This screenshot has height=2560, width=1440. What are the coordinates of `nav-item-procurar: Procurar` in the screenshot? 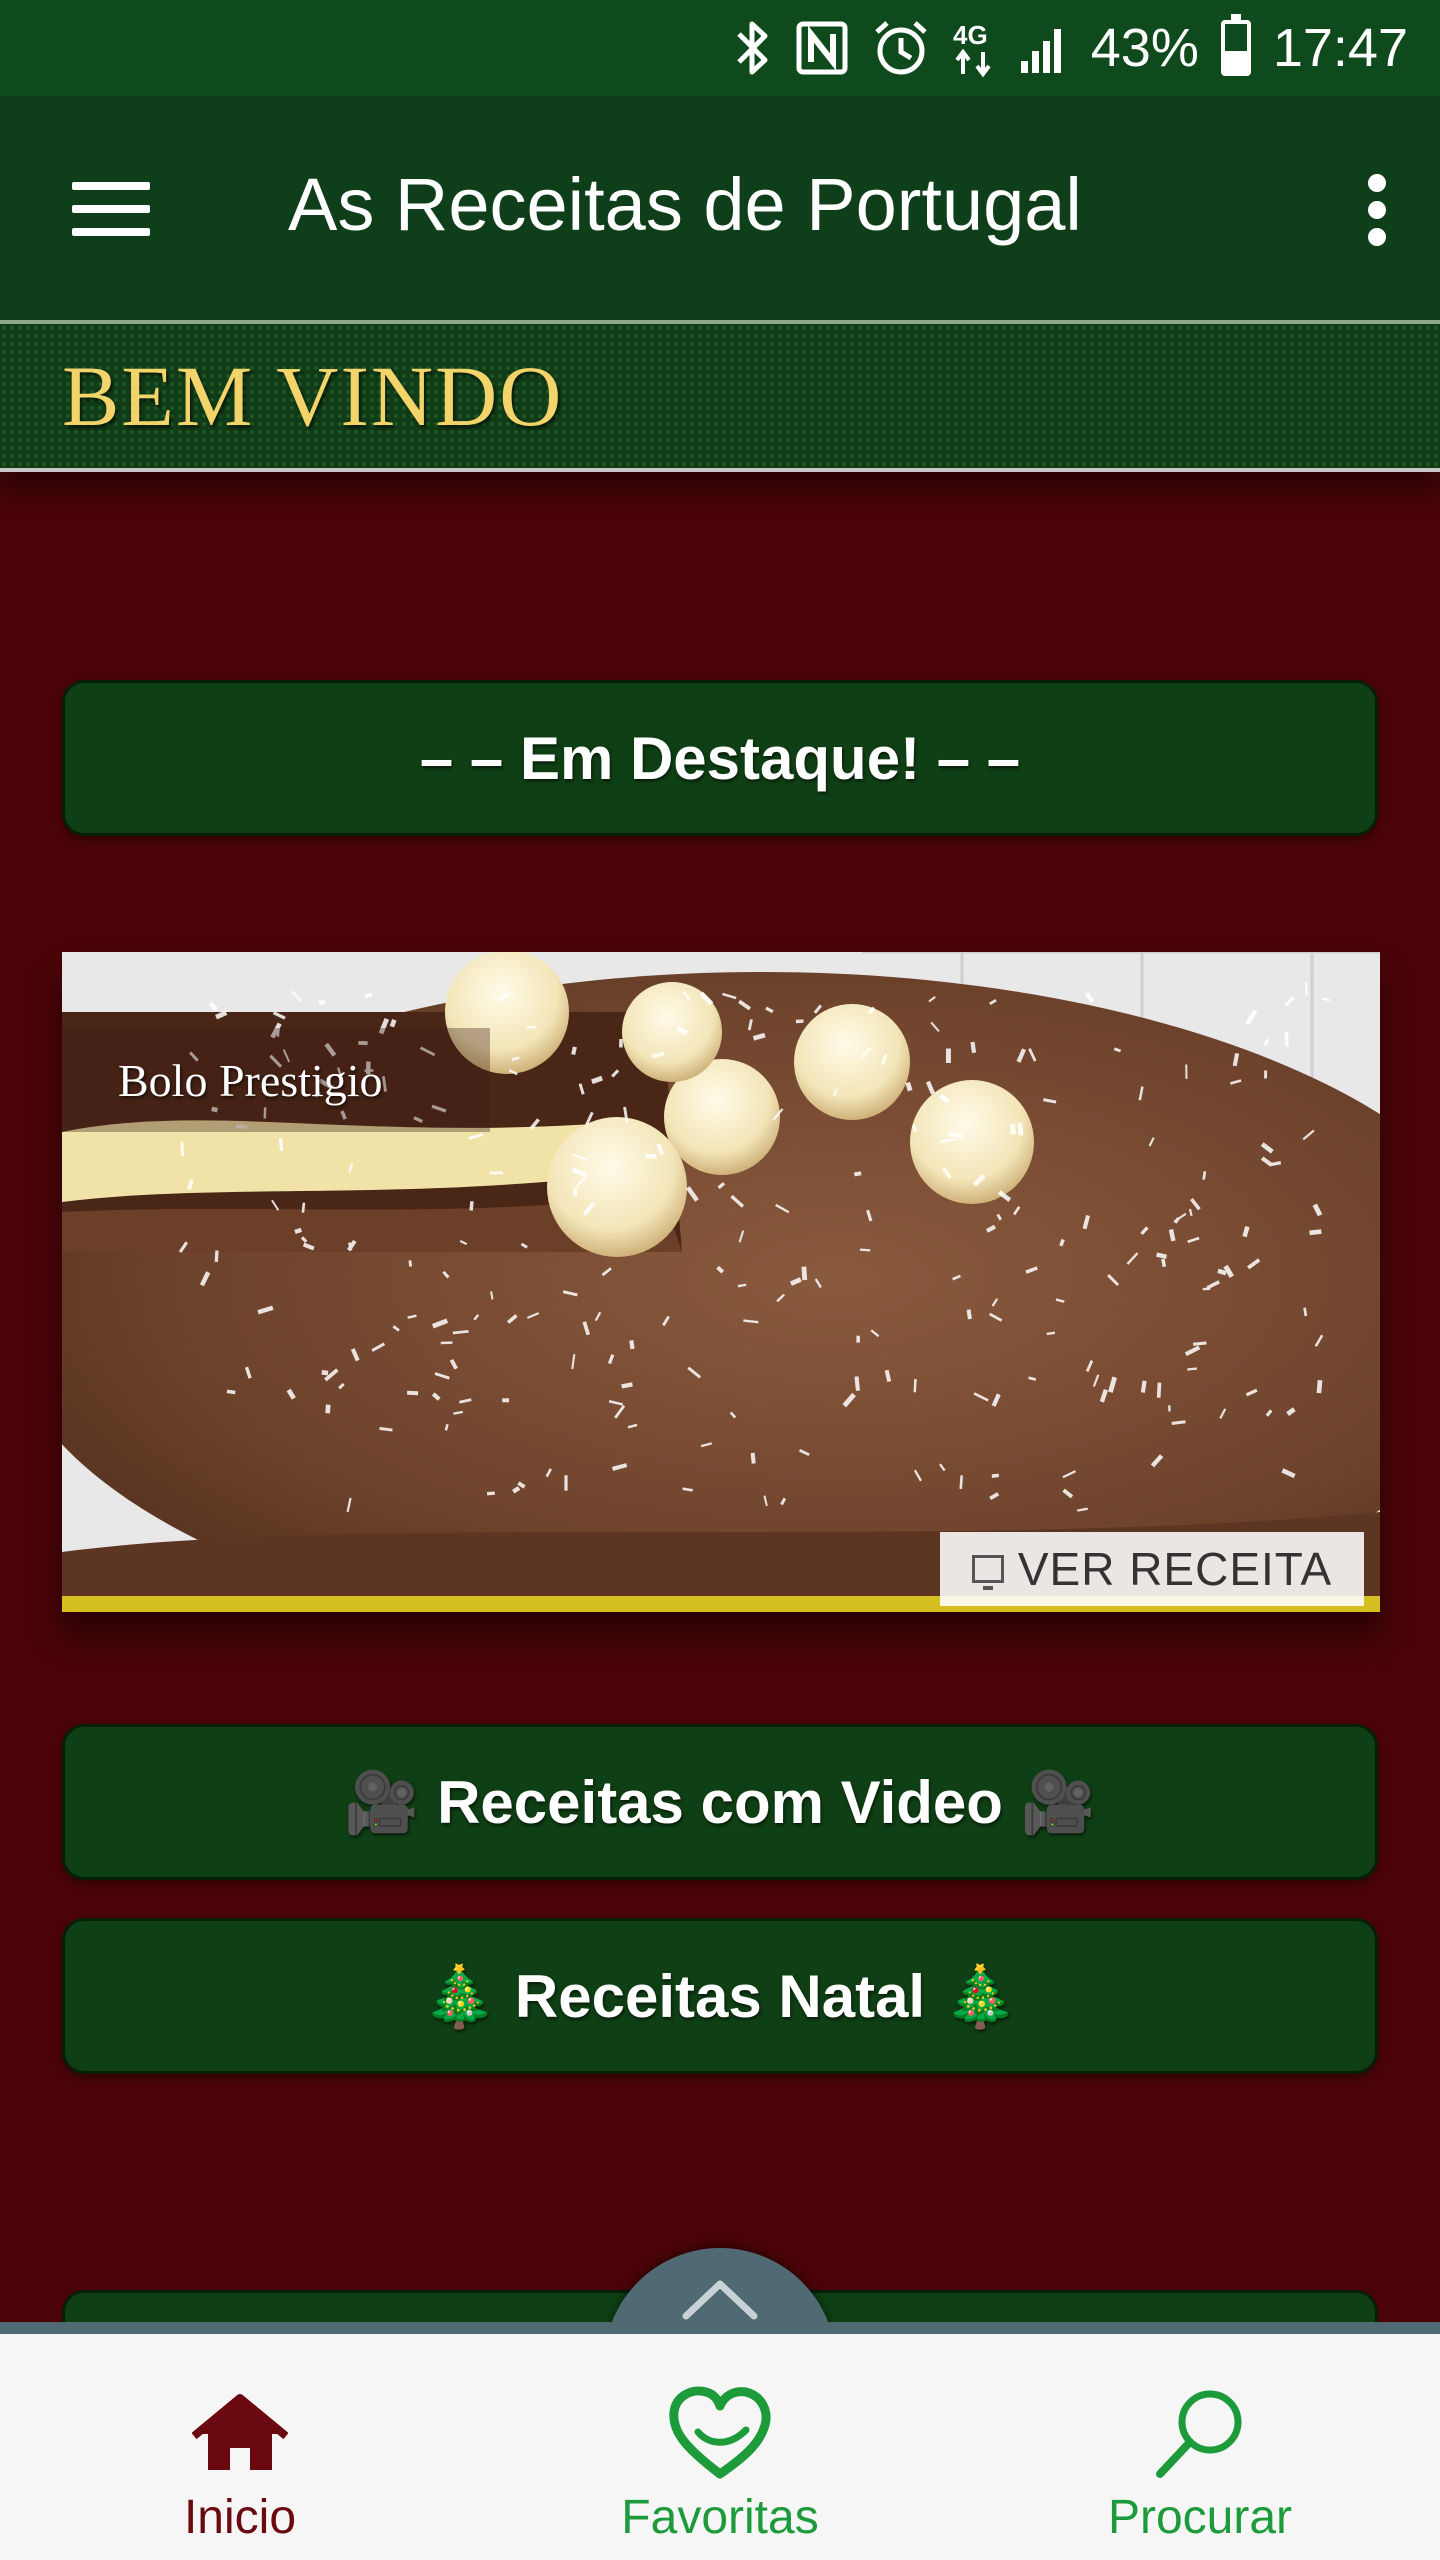 It's located at (1200, 2447).